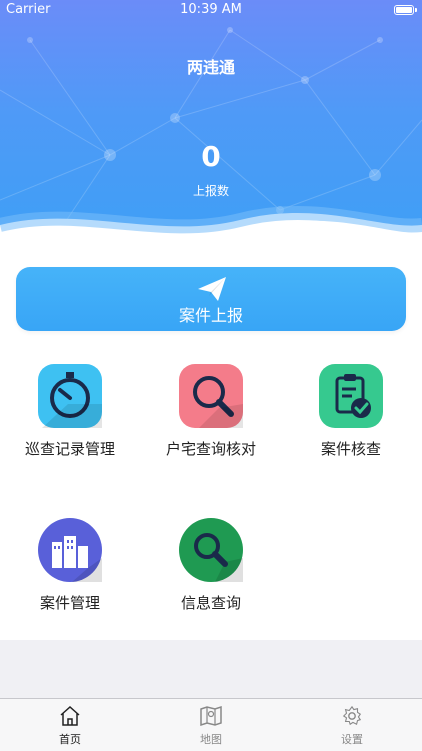  What do you see at coordinates (210, 315) in the screenshot?
I see `case-report-label: 案件上报` at bounding box center [210, 315].